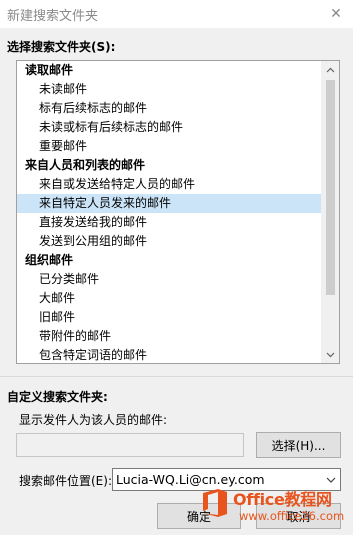 The width and height of the screenshot is (353, 535). I want to click on select-folder-label: 选择搜索文件夹(S):, so click(61, 47).